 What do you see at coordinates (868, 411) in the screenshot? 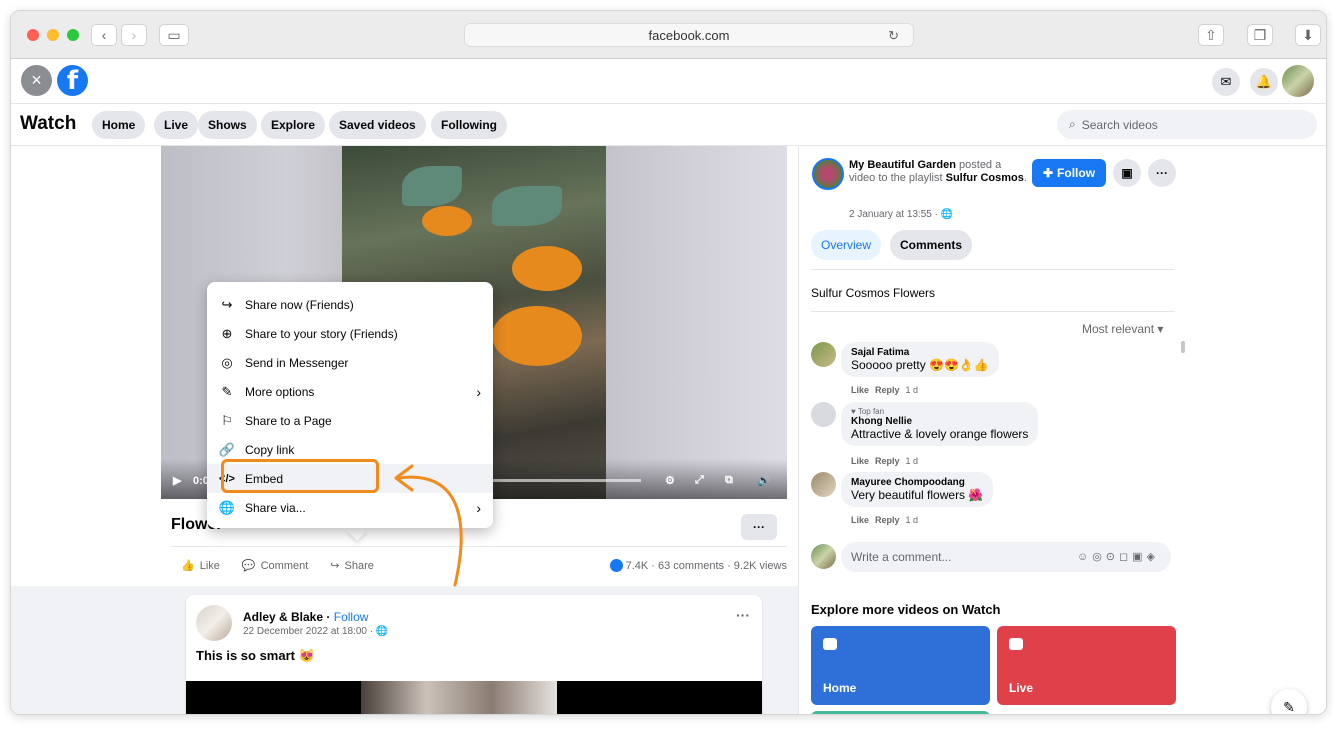
I see `top-fan-badge: ♥ Top fan` at bounding box center [868, 411].